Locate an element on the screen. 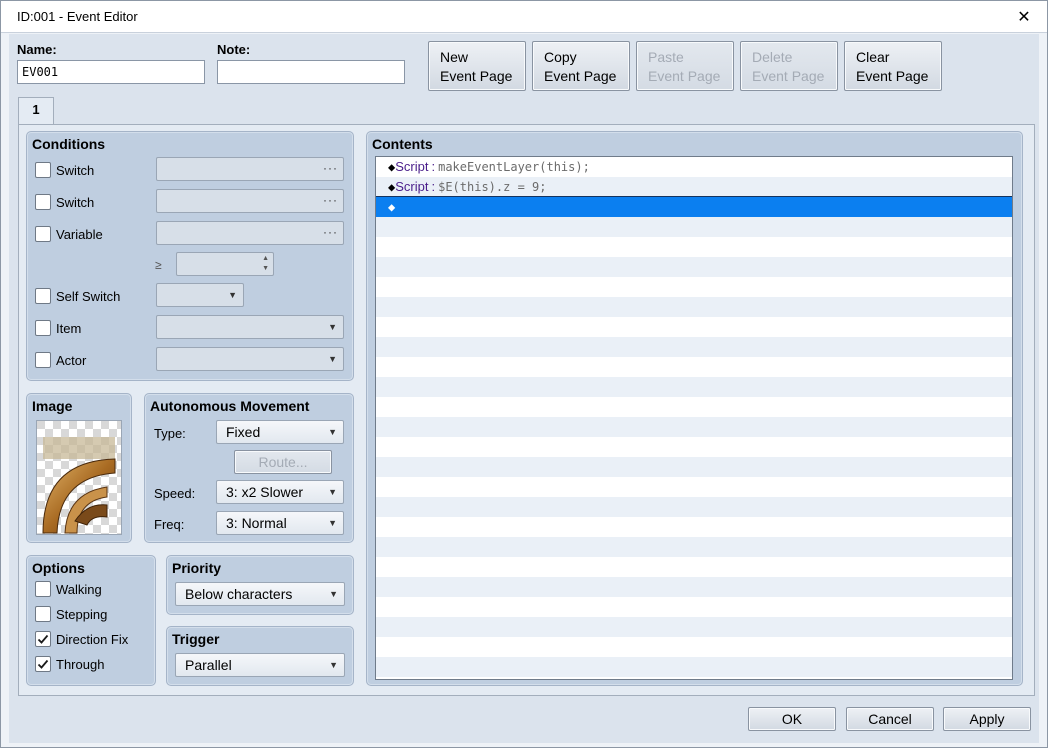 Image resolution: width=1048 pixels, height=748 pixels. self-switch-checkbox is located at coordinates (43, 296).